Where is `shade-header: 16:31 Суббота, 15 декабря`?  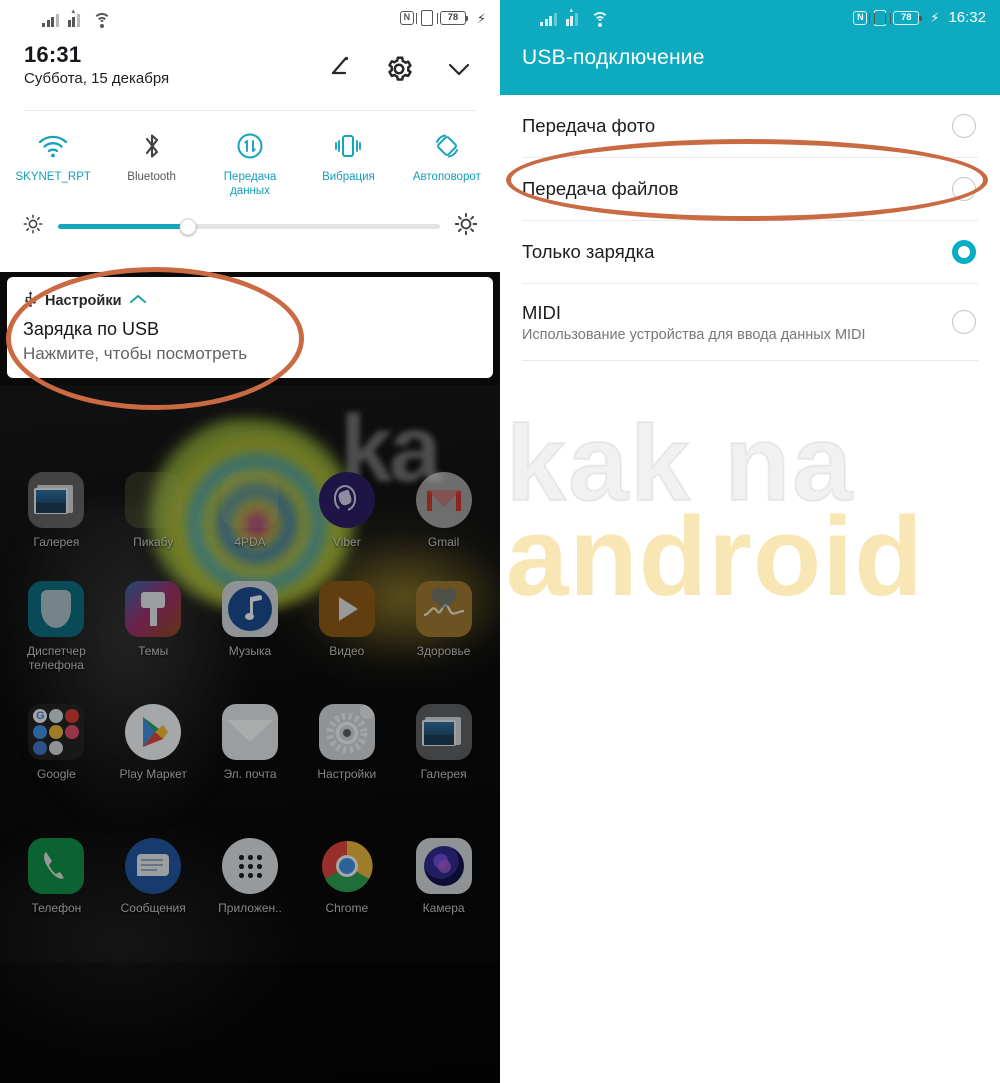 shade-header: 16:31 Суббота, 15 декабря is located at coordinates (250, 72).